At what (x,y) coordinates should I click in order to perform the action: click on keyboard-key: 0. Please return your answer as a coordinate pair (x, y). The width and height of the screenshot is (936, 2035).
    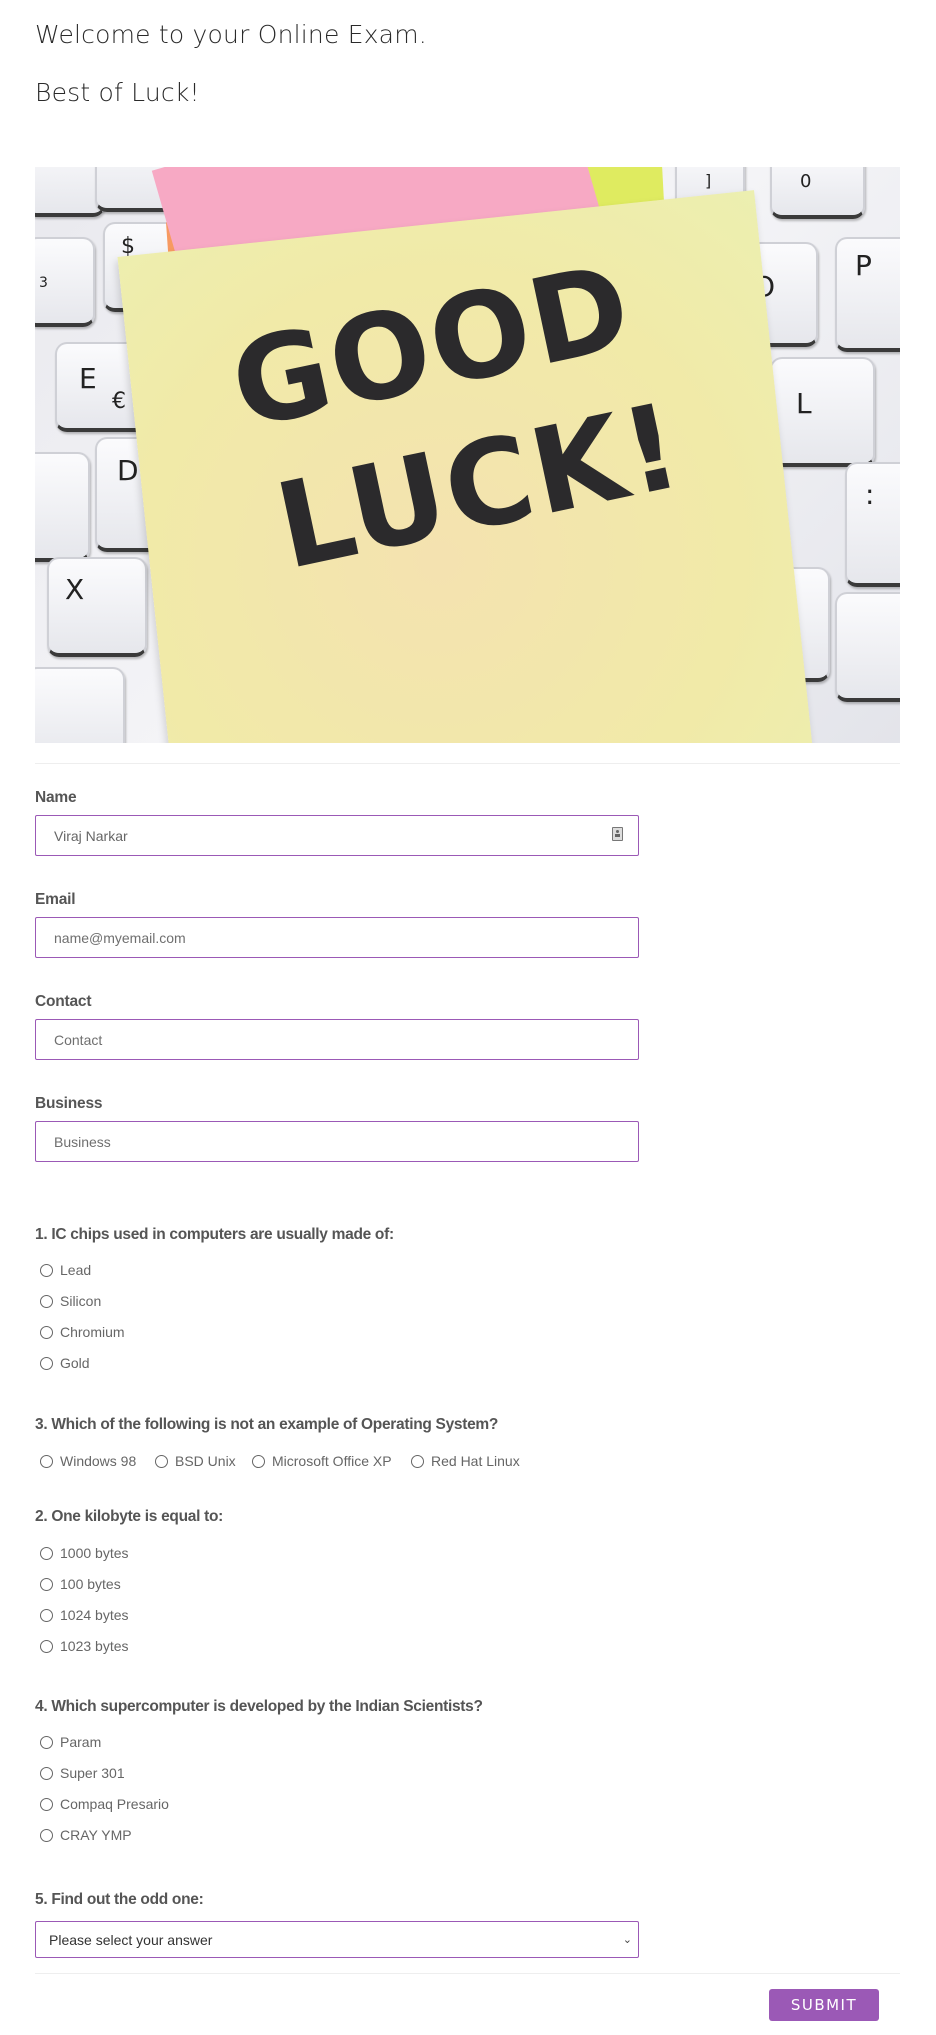
    Looking at the image, I should click on (817, 193).